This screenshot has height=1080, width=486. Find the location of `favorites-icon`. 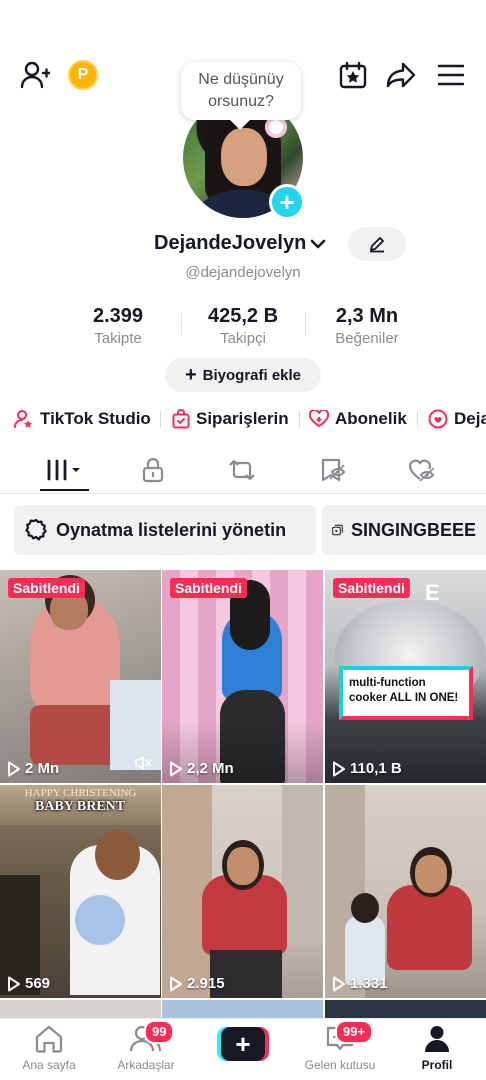

favorites-icon is located at coordinates (333, 470).